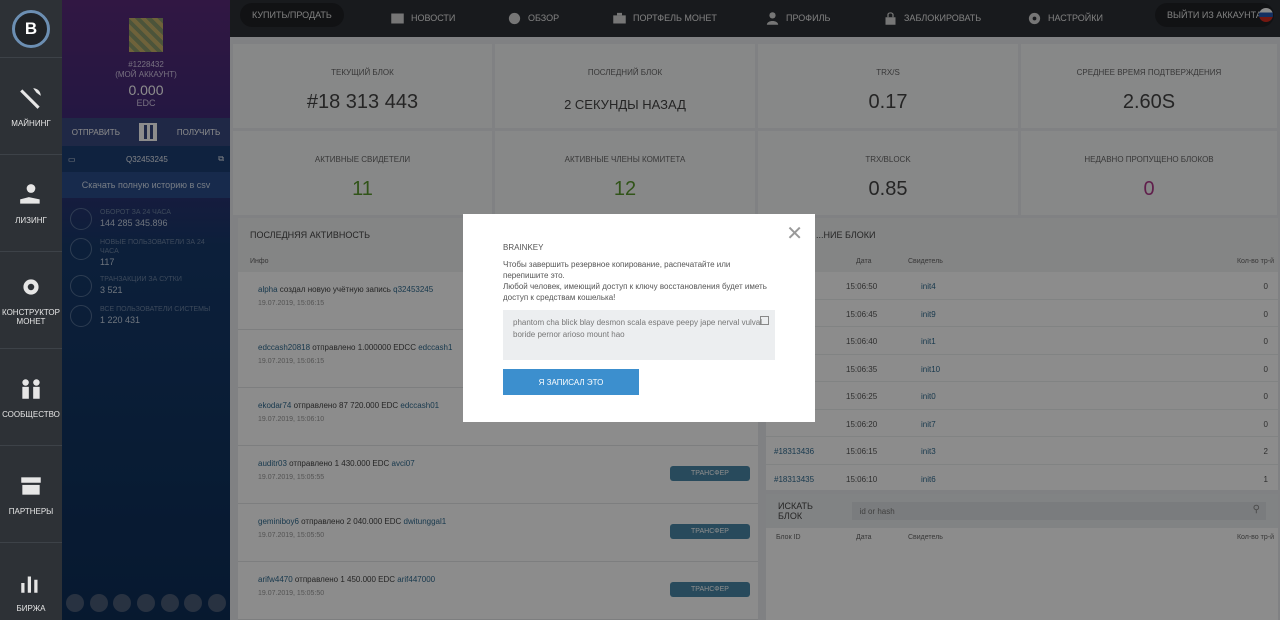  I want to click on confirm-written-button: Я ЗАПИСАЛ ЭТО, so click(571, 382).